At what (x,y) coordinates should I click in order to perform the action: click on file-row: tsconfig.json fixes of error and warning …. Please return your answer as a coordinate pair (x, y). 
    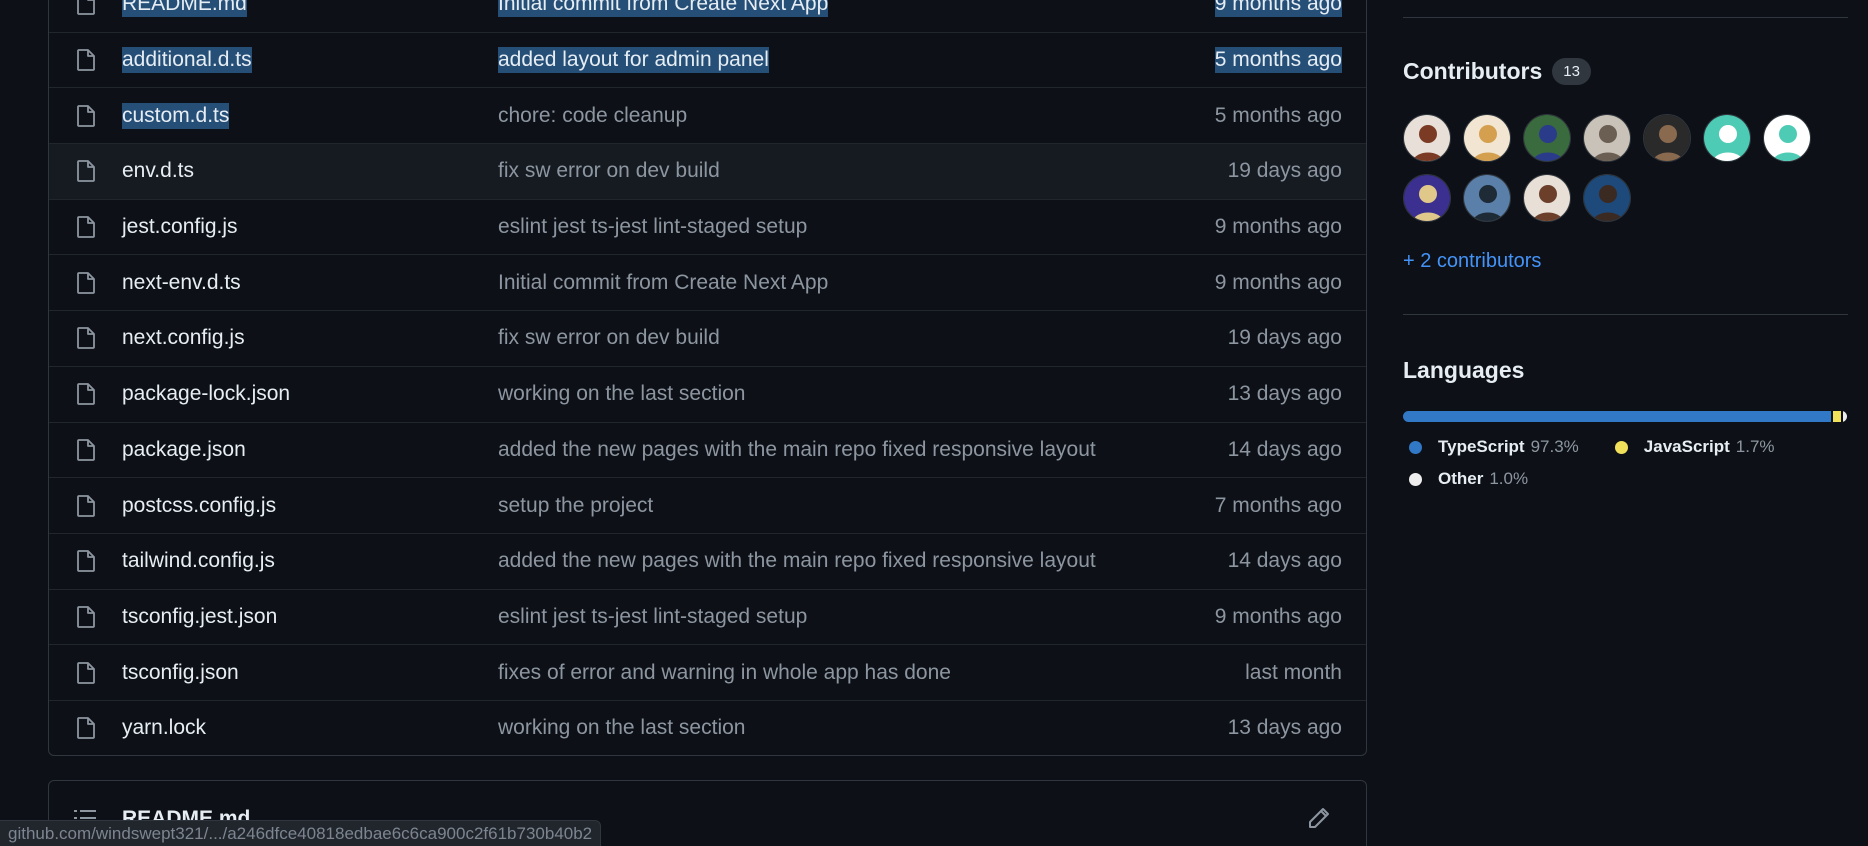
    Looking at the image, I should click on (707, 672).